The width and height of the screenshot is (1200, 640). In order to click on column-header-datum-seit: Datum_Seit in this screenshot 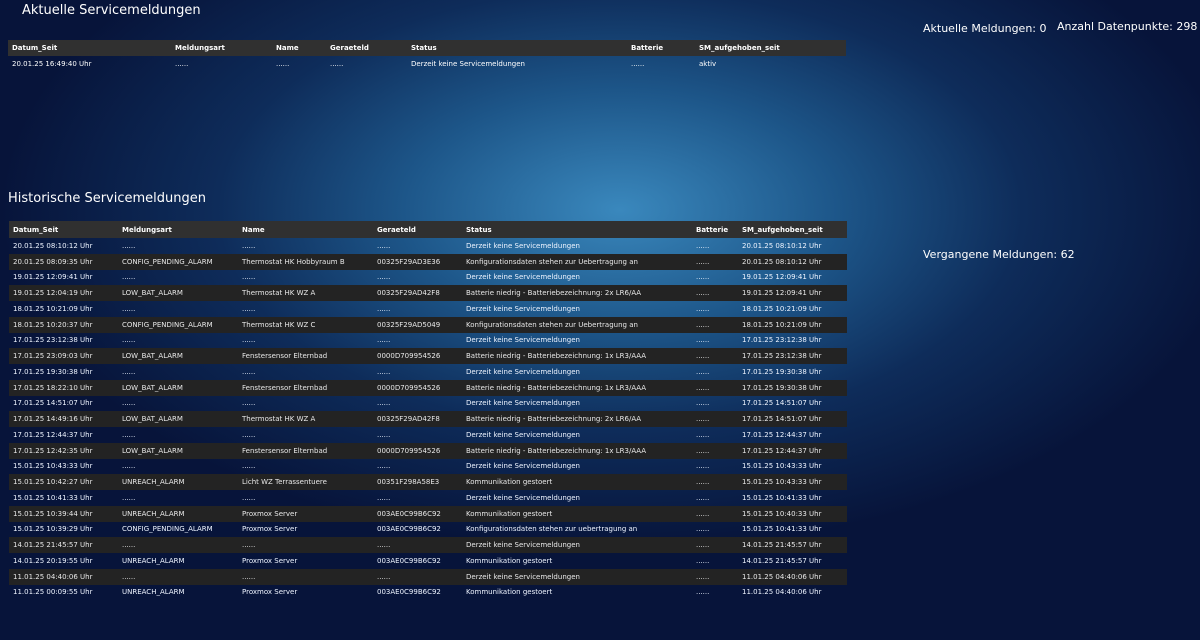, I will do `click(89, 48)`.